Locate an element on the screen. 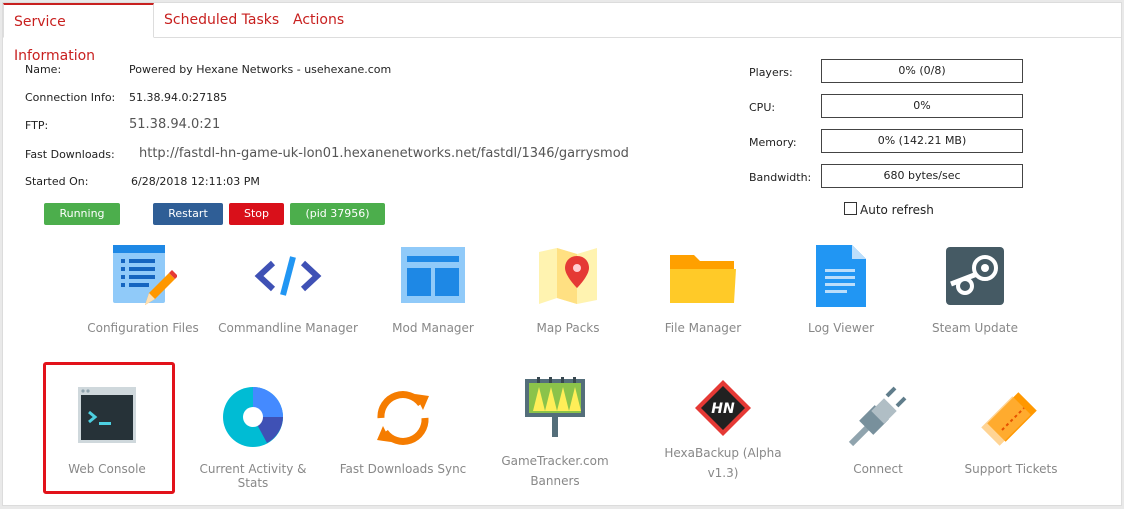 The width and height of the screenshot is (1124, 509). players-label: Players: is located at coordinates (771, 72).